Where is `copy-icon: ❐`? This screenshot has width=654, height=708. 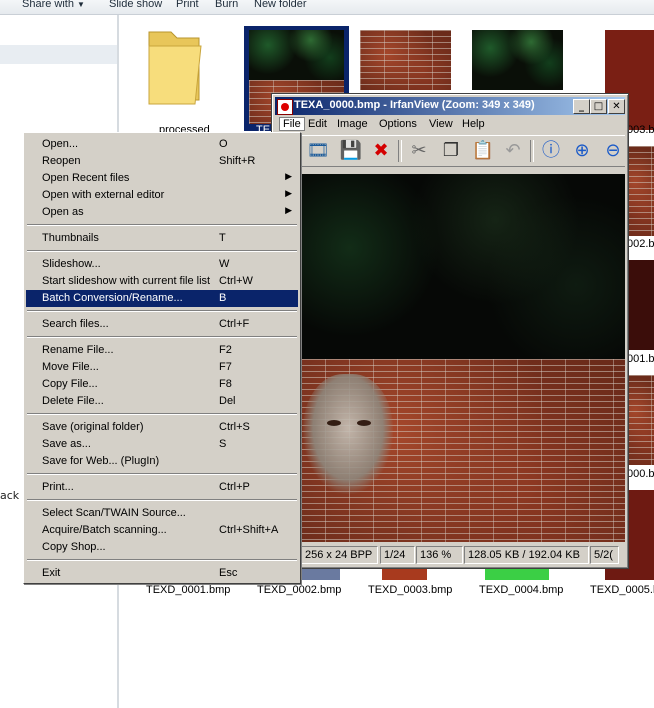 copy-icon: ❐ is located at coordinates (451, 151).